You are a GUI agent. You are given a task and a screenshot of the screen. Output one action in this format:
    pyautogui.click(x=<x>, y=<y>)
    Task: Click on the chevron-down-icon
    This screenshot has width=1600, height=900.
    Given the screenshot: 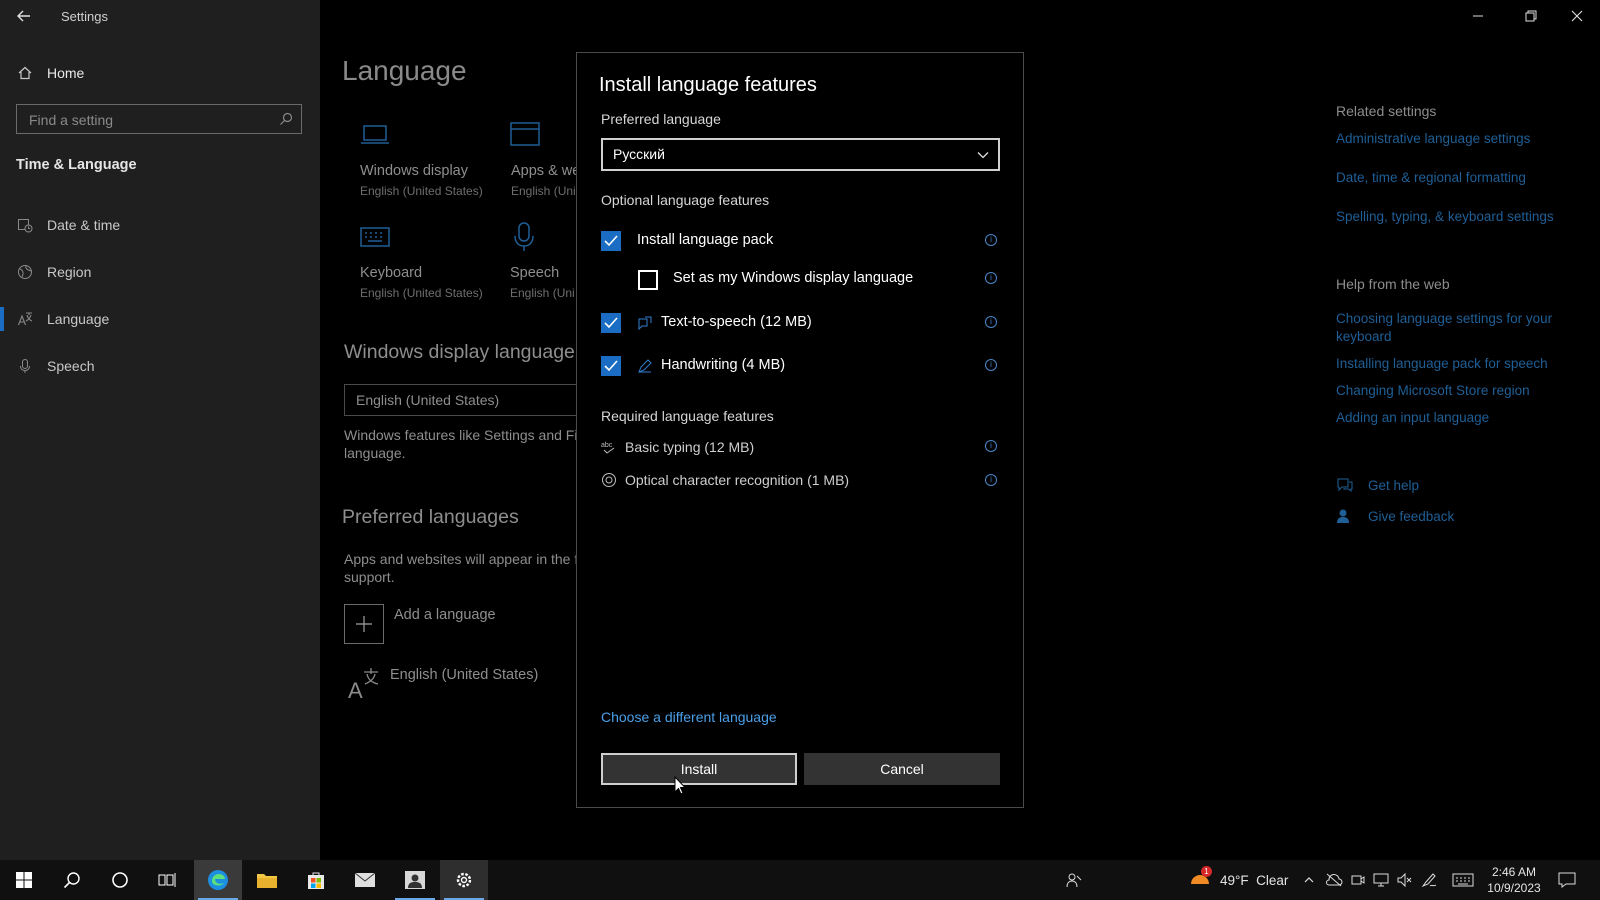 What is the action you would take?
    pyautogui.click(x=983, y=155)
    